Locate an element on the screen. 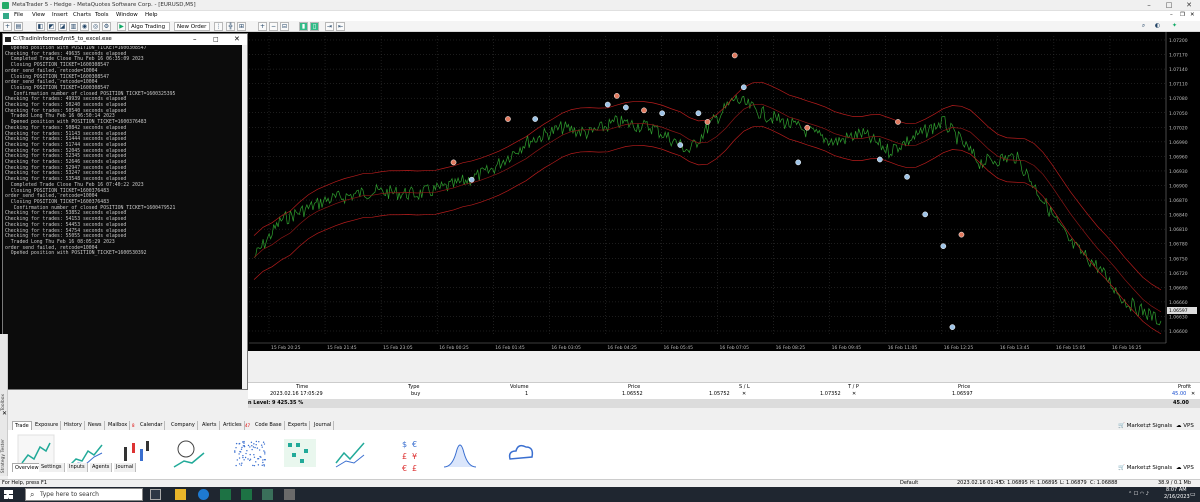  tab-articles: Articles is located at coordinates (233, 425).